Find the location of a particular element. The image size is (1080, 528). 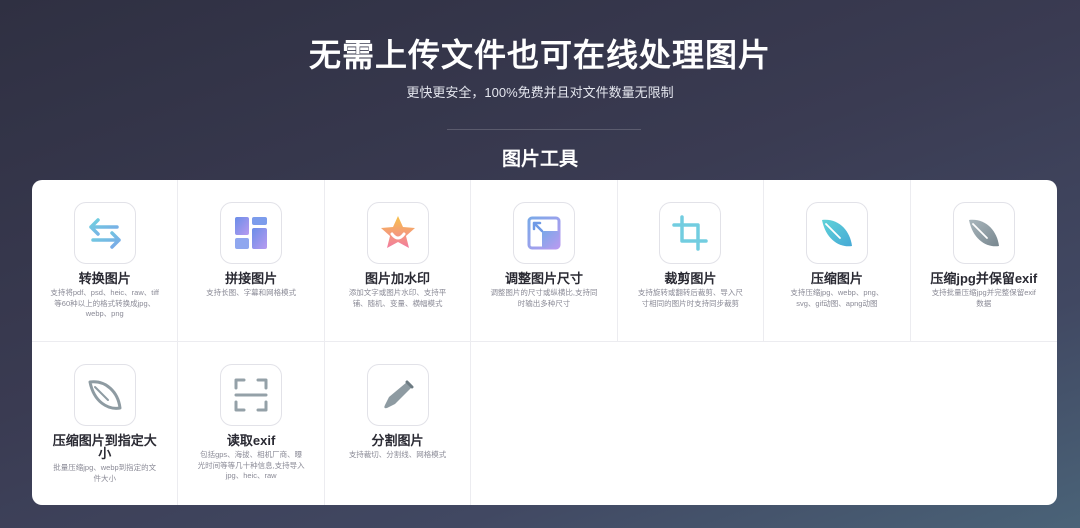

divider is located at coordinates (544, 129).